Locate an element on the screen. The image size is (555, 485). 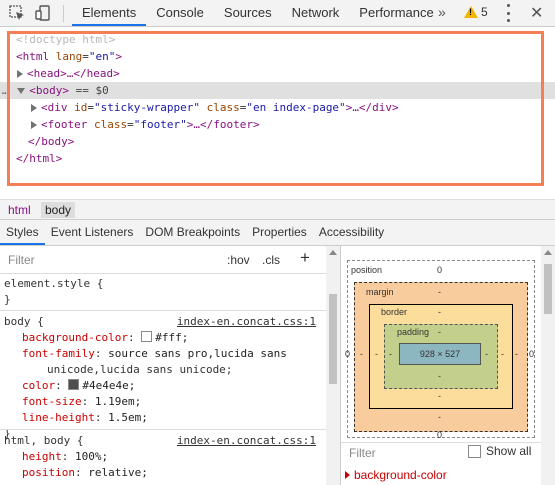
breadcrumb: html body is located at coordinates (277, 209).